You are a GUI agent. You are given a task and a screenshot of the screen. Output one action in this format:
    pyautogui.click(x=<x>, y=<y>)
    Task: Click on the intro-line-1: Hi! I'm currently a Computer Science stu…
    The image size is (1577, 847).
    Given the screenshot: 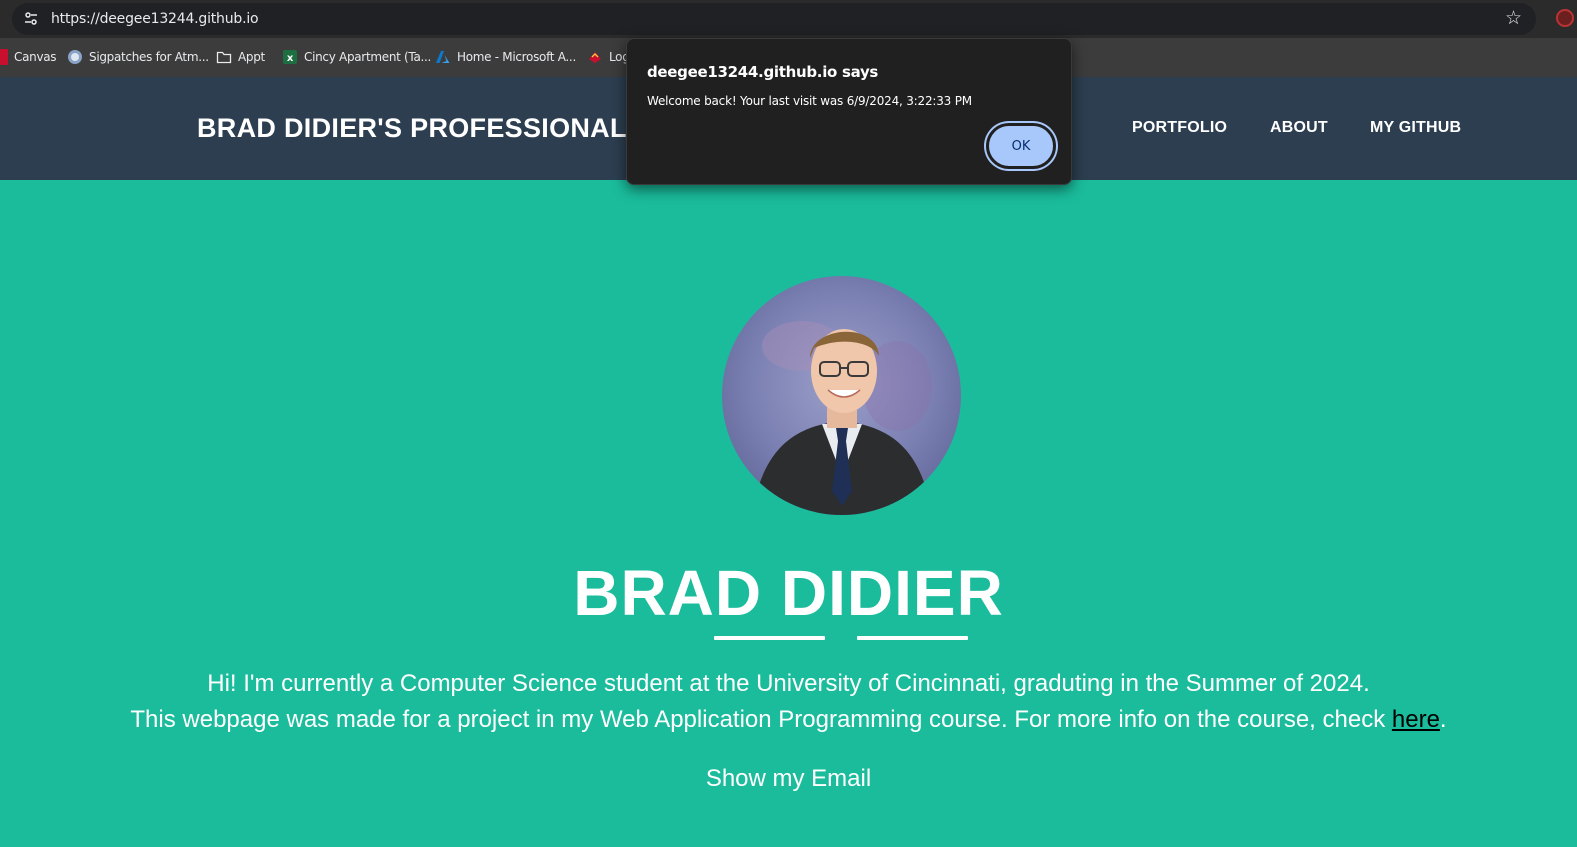 What is the action you would take?
    pyautogui.click(x=788, y=683)
    